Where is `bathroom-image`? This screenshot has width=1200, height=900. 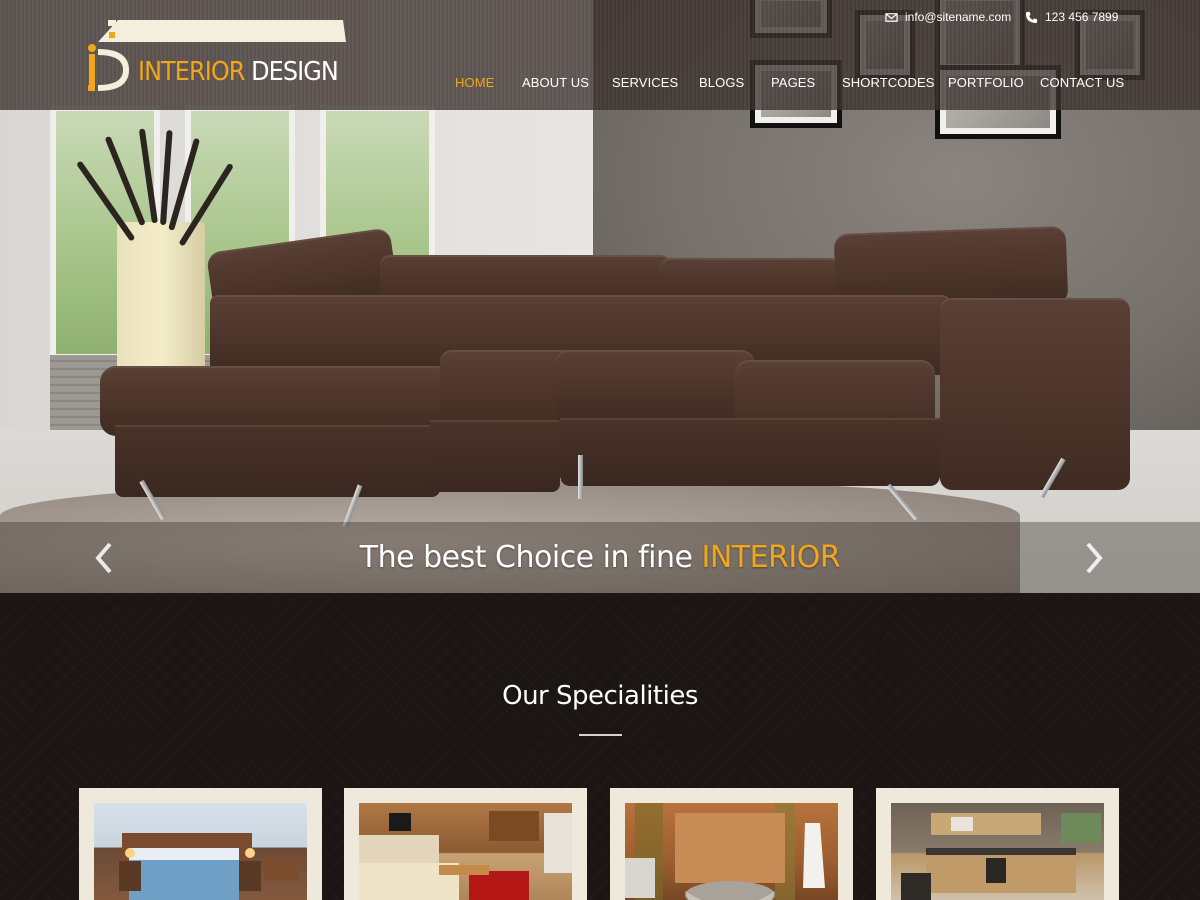
bathroom-image is located at coordinates (731, 851).